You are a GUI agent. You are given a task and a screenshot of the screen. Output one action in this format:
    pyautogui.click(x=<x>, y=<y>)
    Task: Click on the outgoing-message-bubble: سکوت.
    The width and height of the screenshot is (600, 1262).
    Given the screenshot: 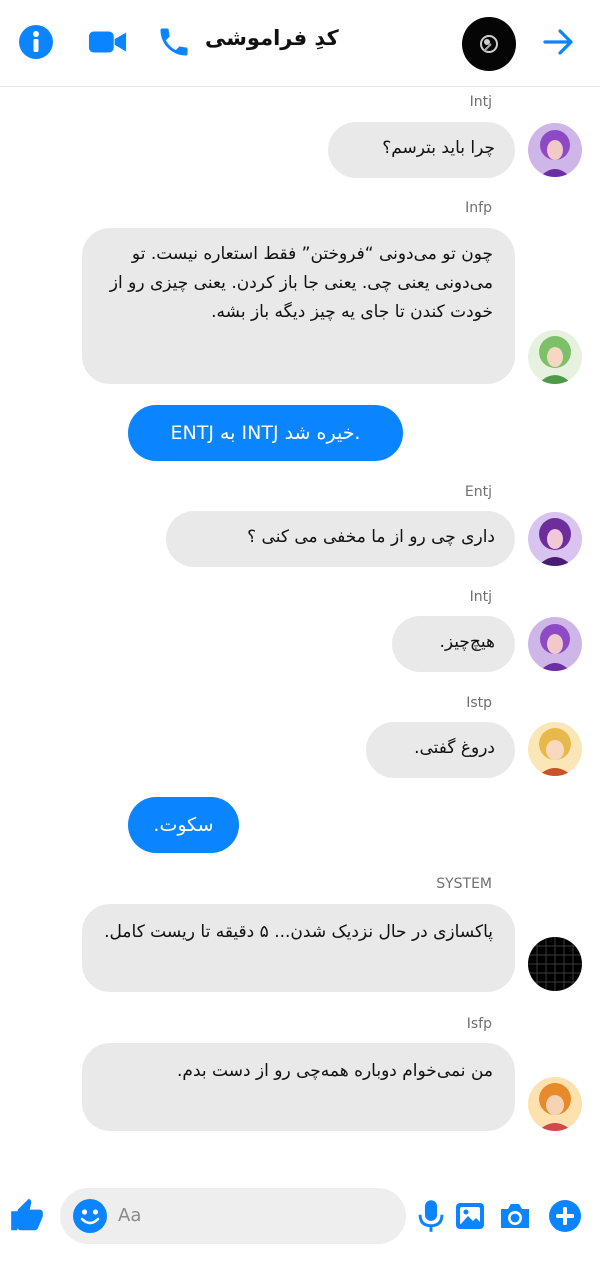 What is the action you would take?
    pyautogui.click(x=183, y=825)
    